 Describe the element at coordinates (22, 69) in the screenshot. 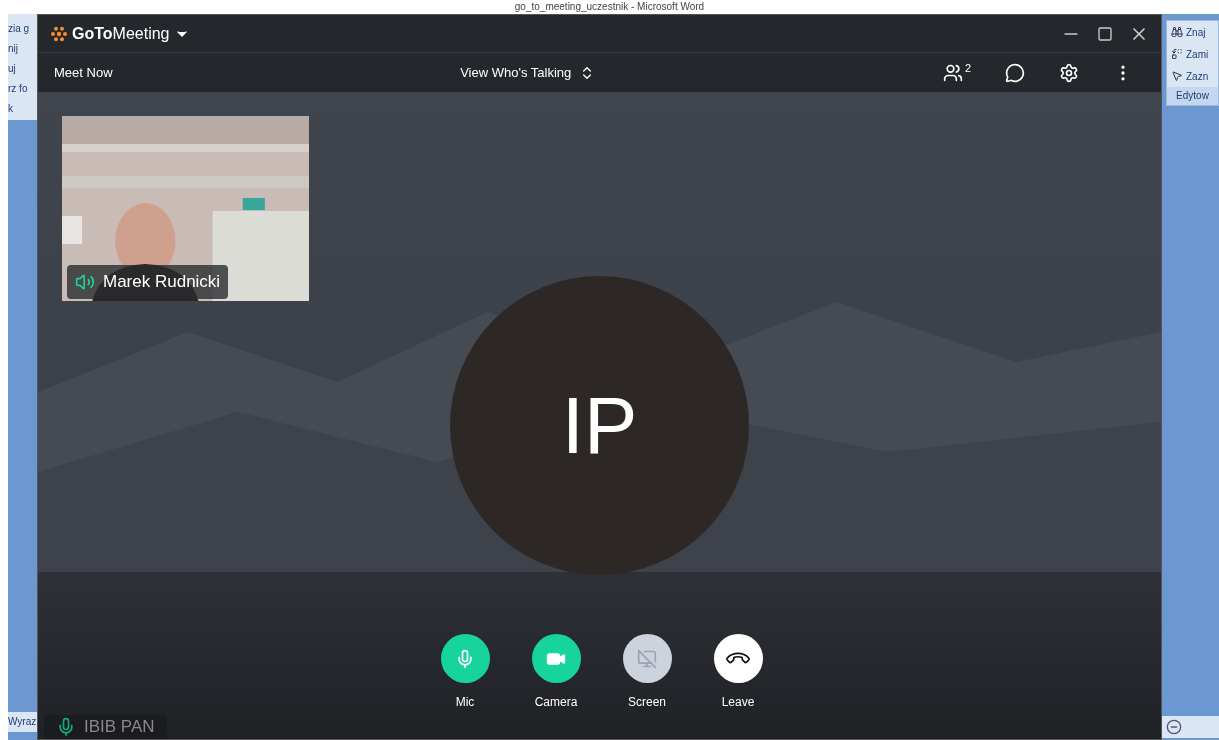

I see `ribbon-item: uj` at that location.